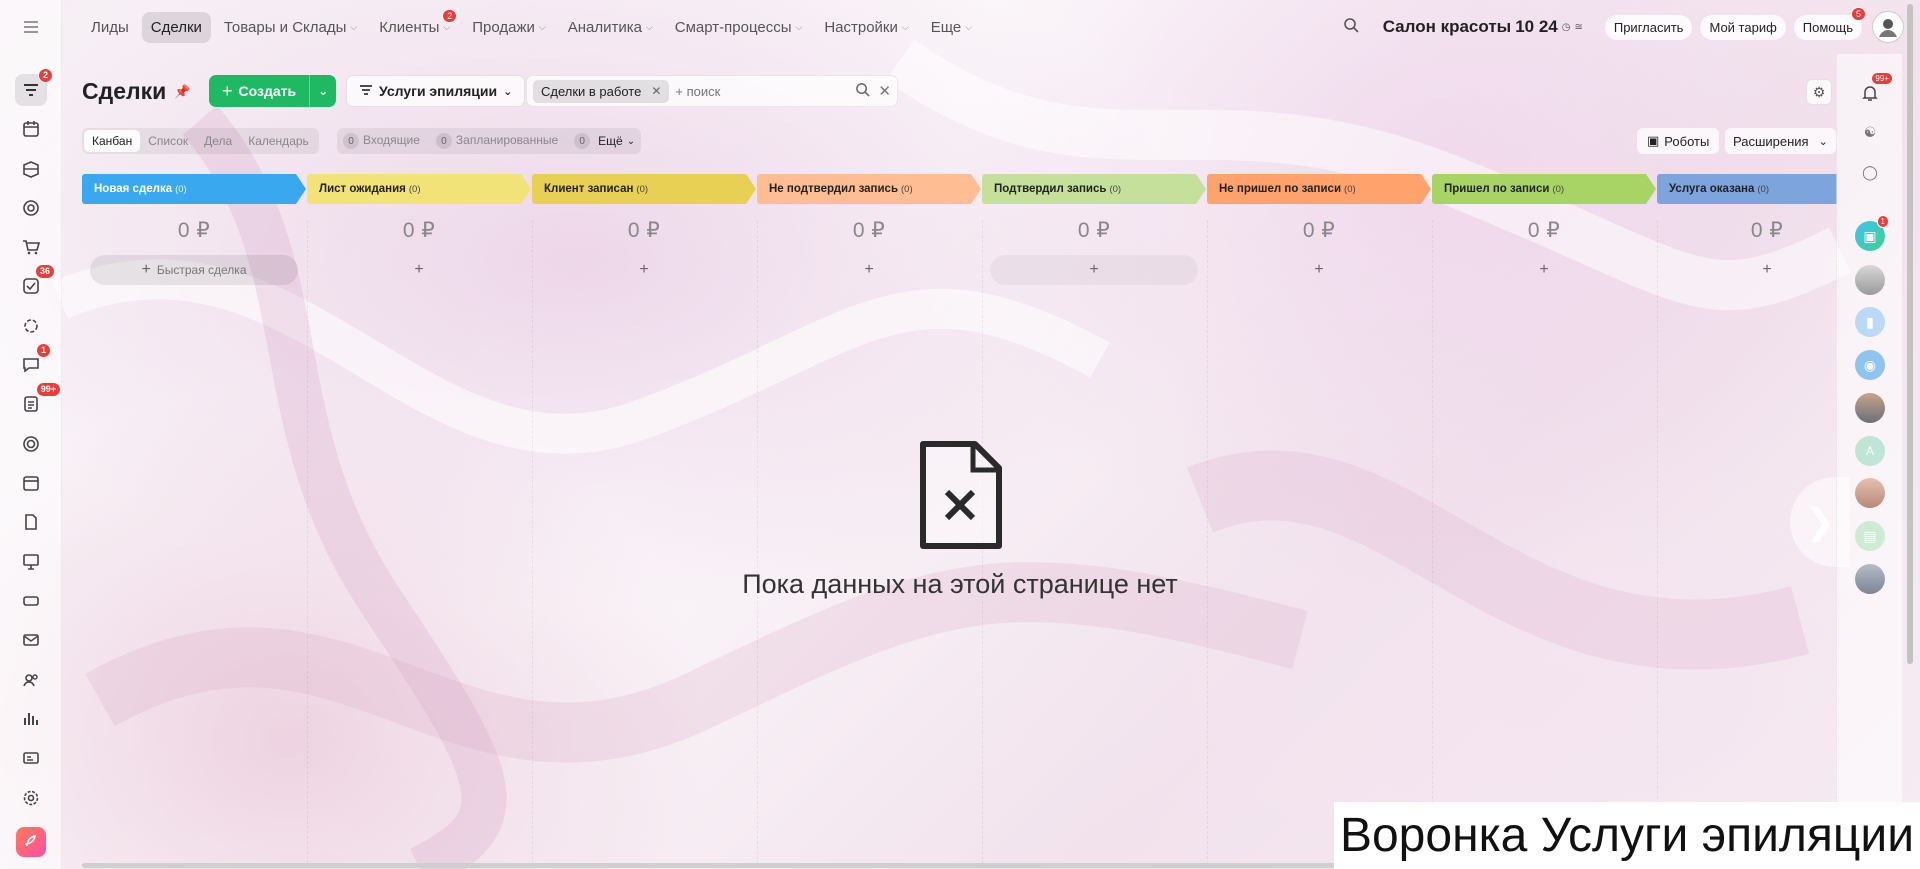  Describe the element at coordinates (1870, 172) in the screenshot. I see `messages-button: ◯` at that location.